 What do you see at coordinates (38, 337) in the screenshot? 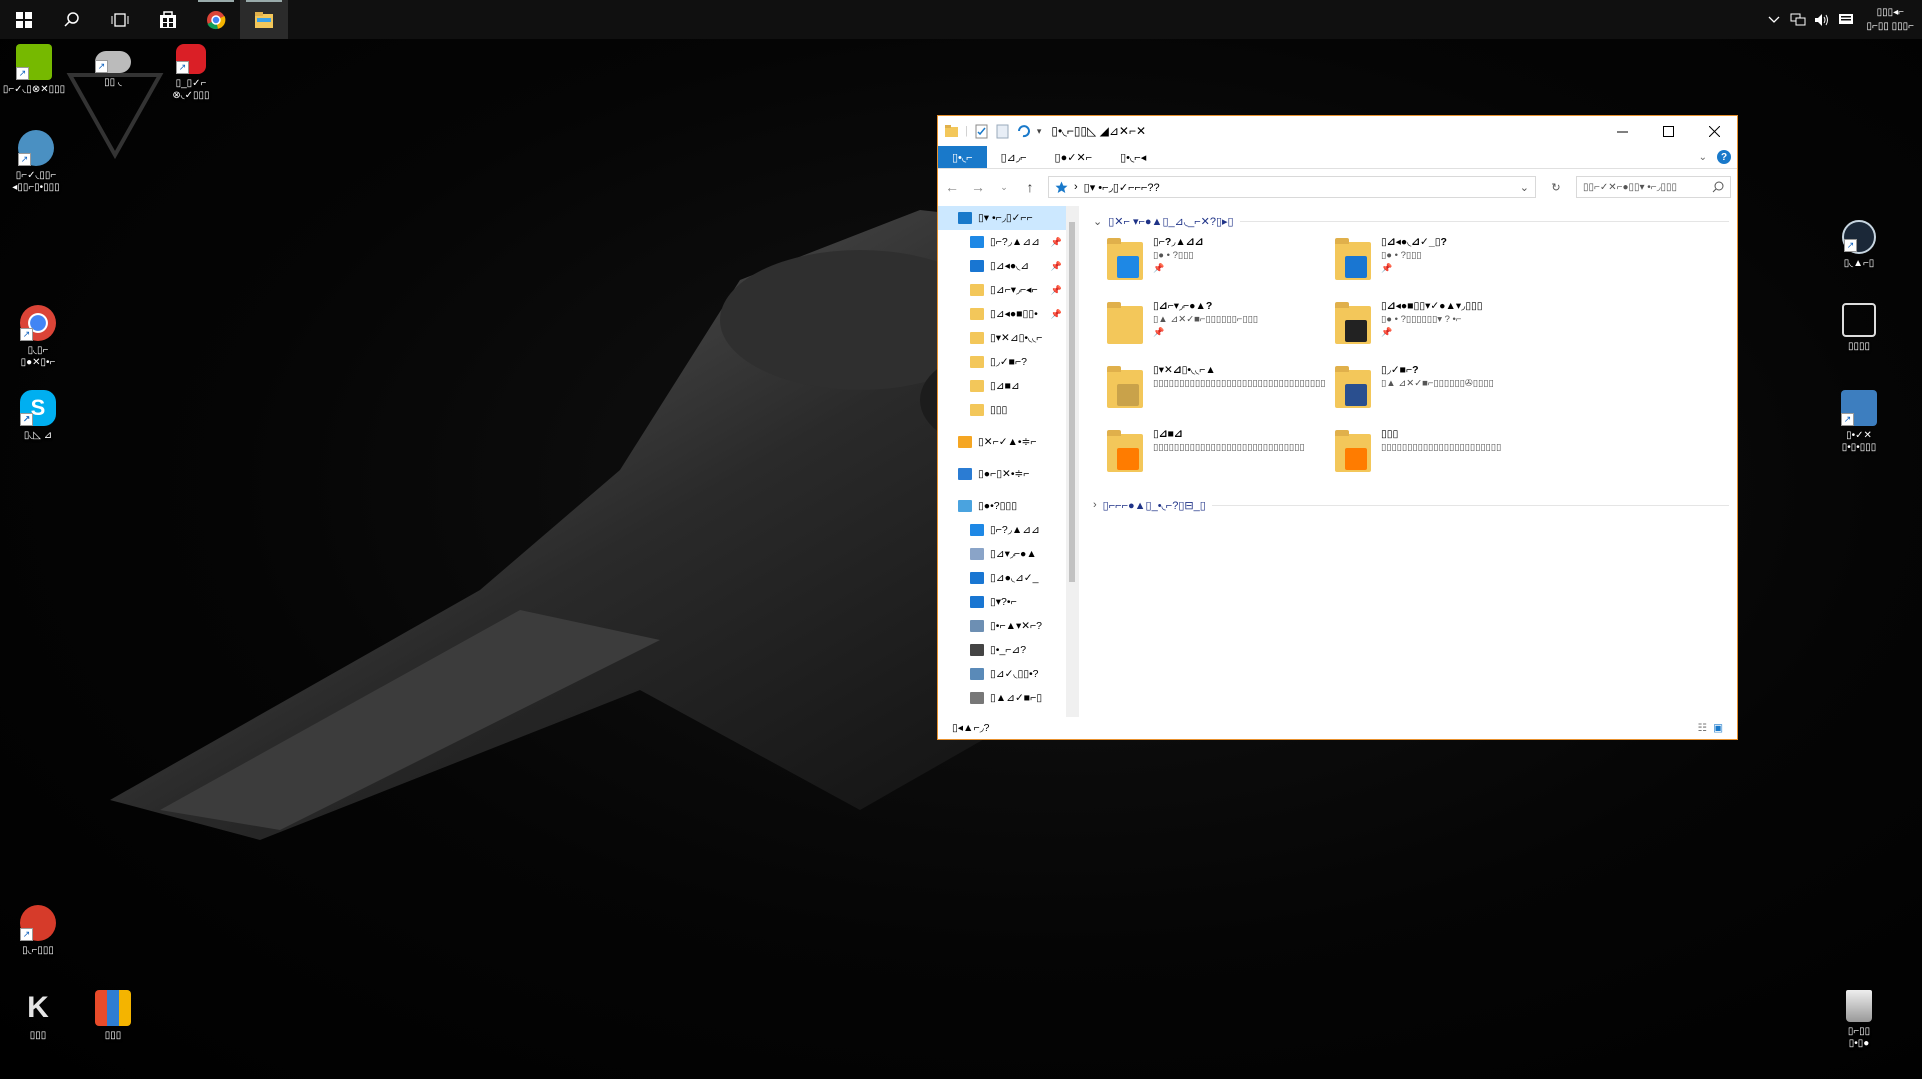
I see `desktop-icon-chrome: ↗ ▯◟▯⌐ ▯●✕▯•⌐` at bounding box center [38, 337].